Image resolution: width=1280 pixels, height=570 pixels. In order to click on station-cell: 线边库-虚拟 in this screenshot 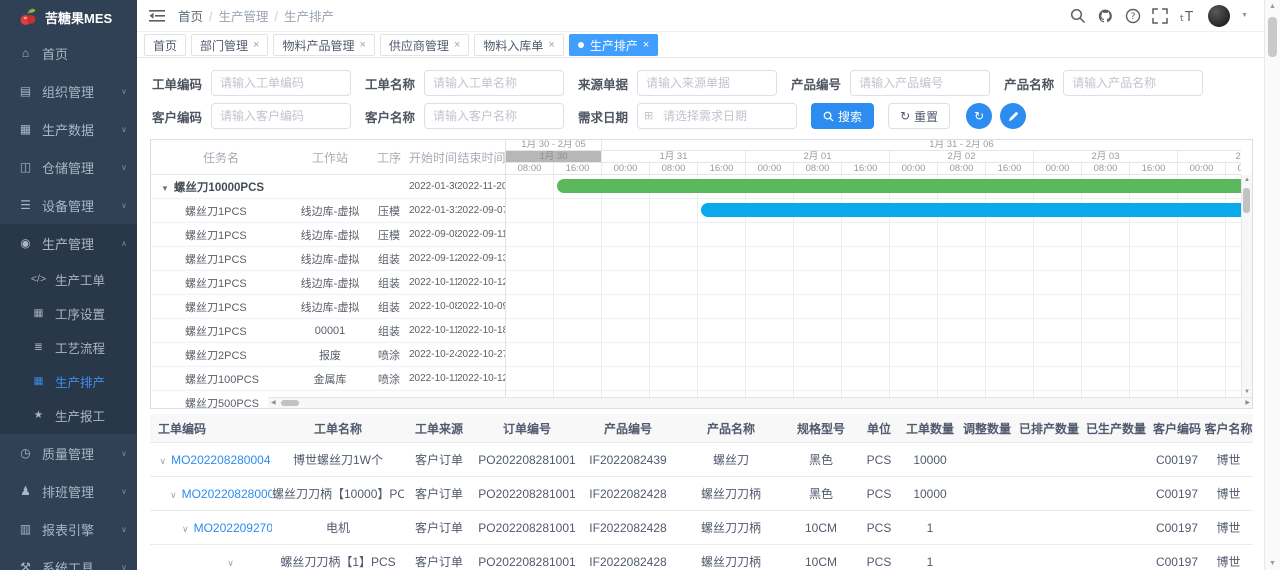, I will do `click(330, 259)`.